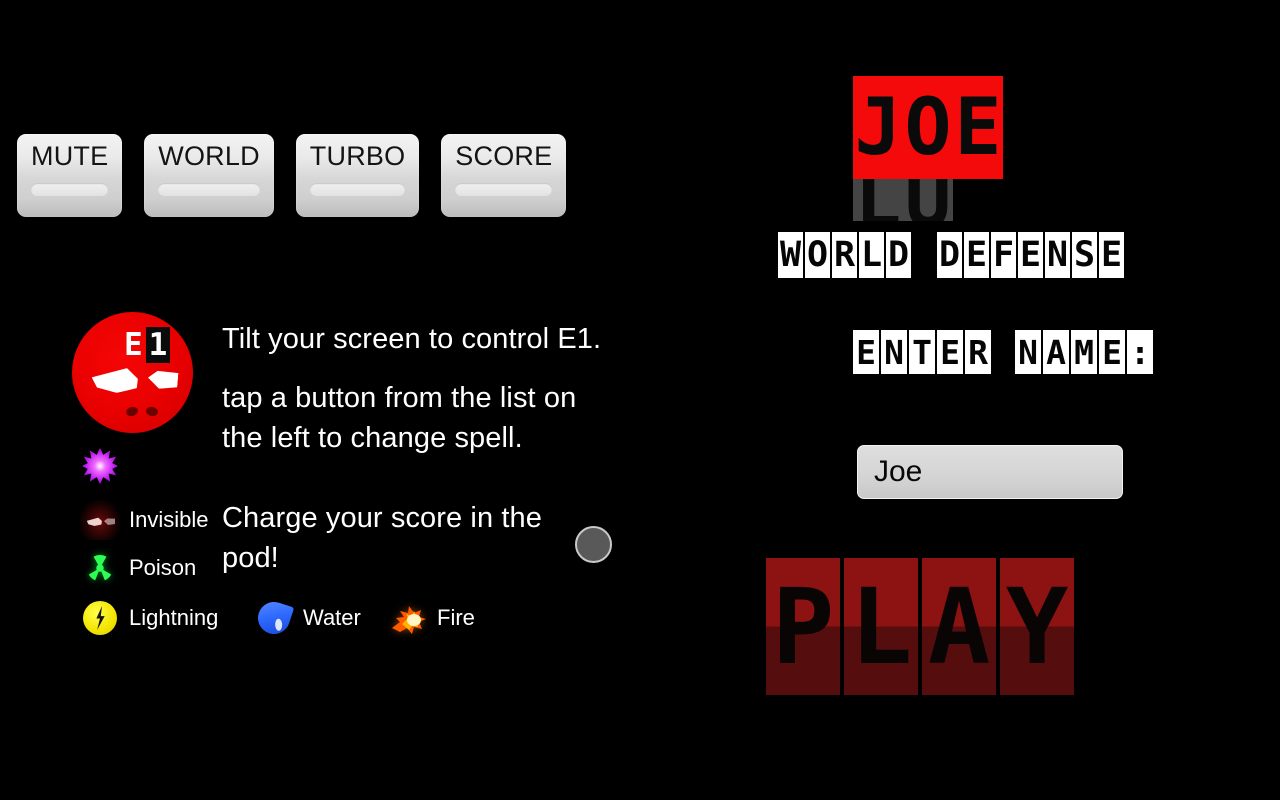  Describe the element at coordinates (70, 175) in the screenshot. I see `mute-button: MUTE` at that location.